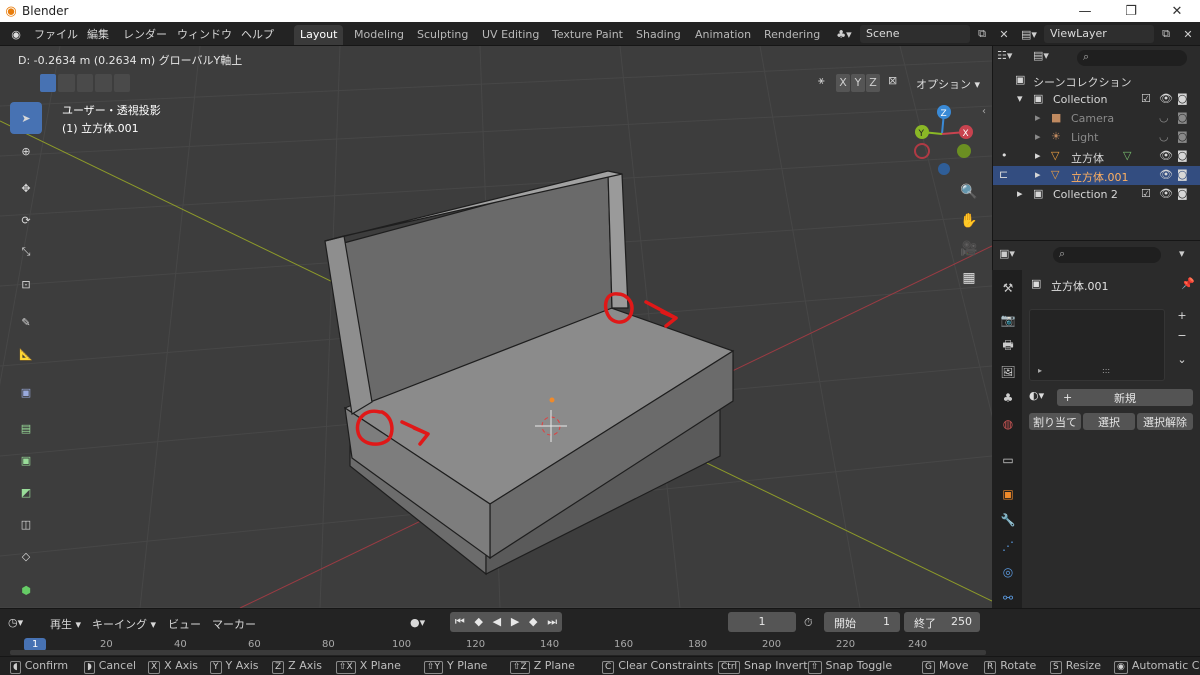  What do you see at coordinates (26, 188) in the screenshot?
I see `tool-move: ✥` at bounding box center [26, 188].